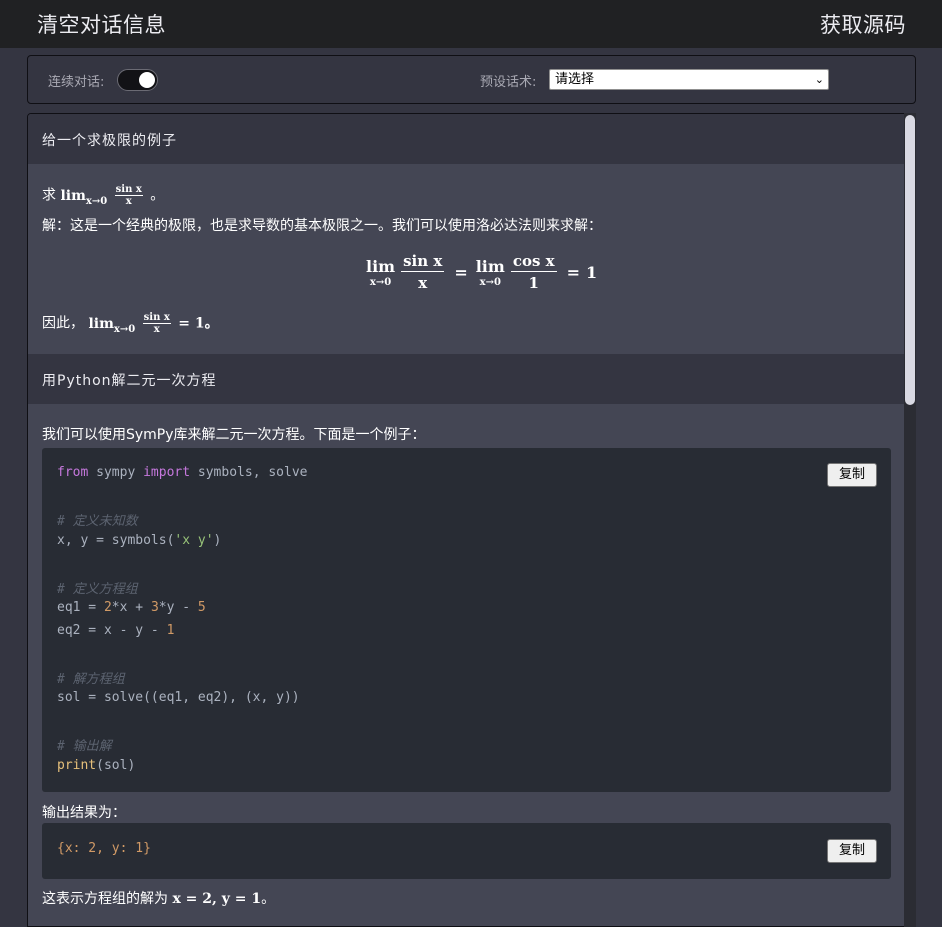 The height and width of the screenshot is (927, 942). Describe the element at coordinates (819, 79) in the screenshot. I see `chevron-down-icon: ⌄` at that location.